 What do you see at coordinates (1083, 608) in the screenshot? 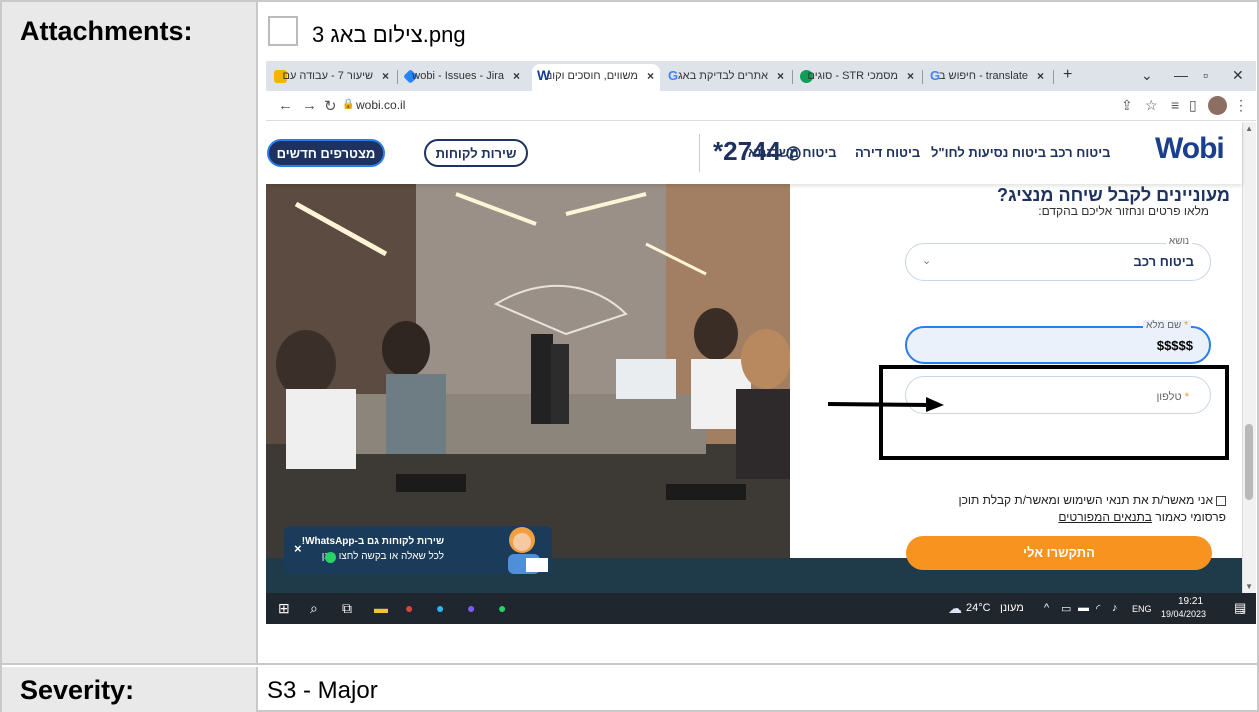
I see `battery-icon: ▬` at bounding box center [1083, 608].